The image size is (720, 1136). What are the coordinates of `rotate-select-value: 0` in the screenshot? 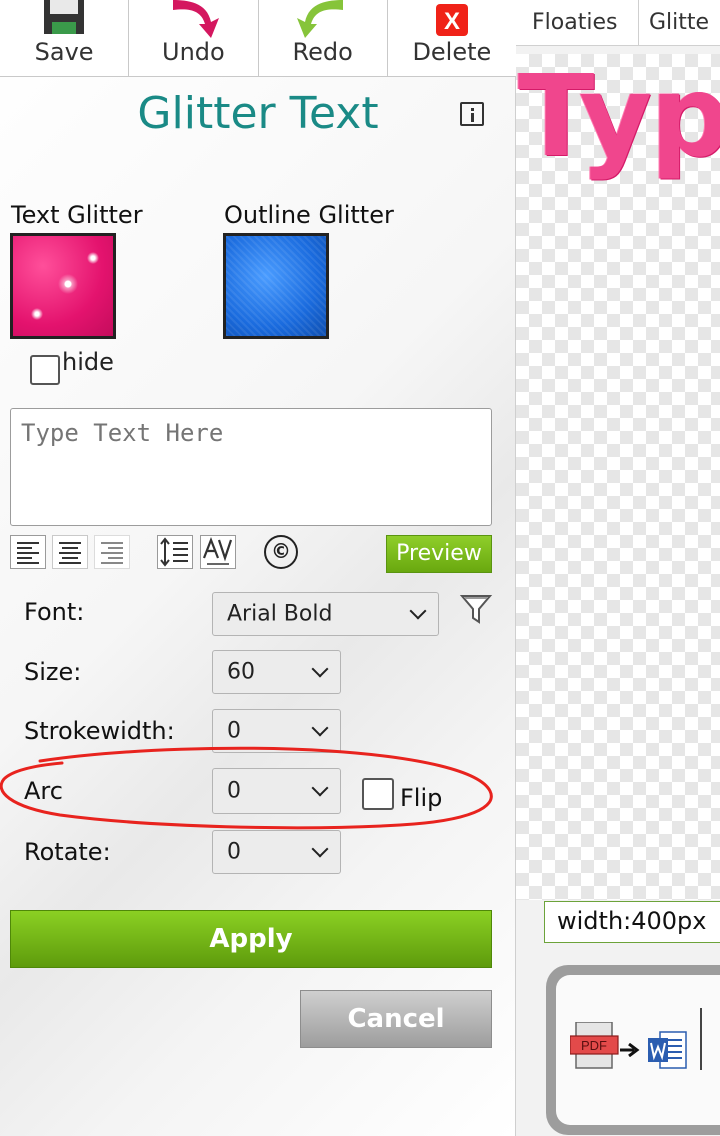 It's located at (234, 852).